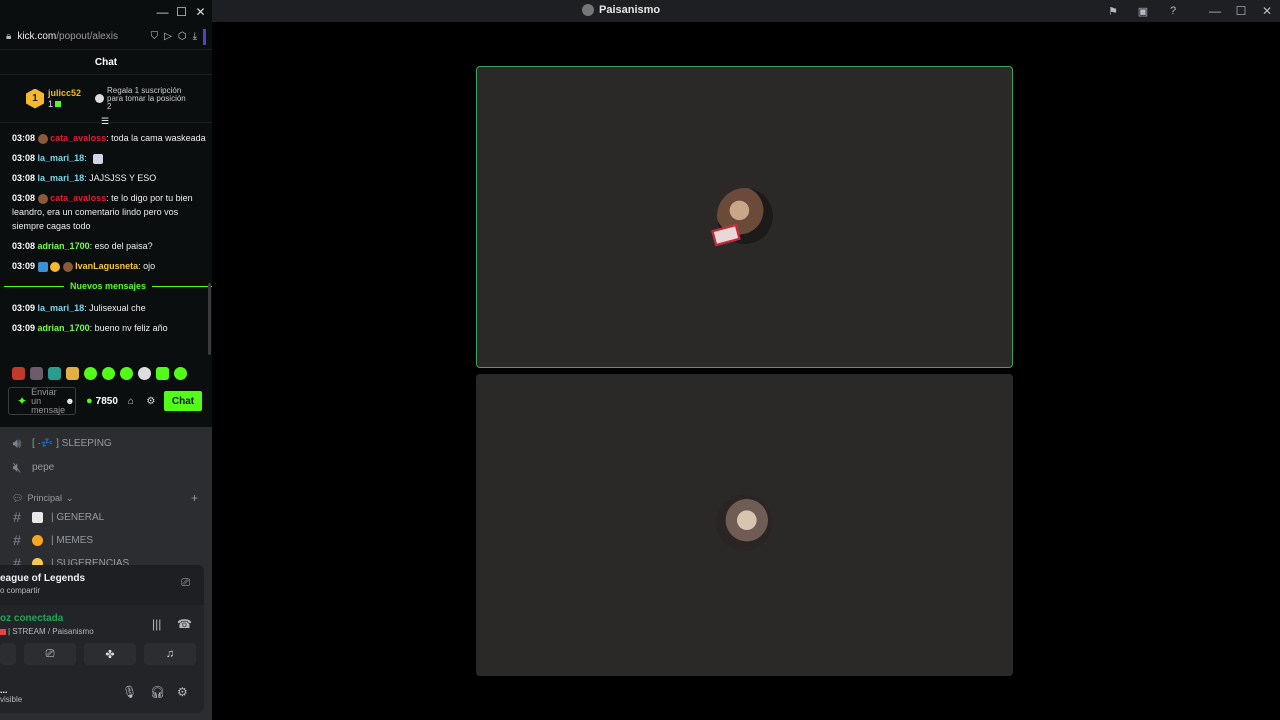 The height and width of the screenshot is (720, 1280). Describe the element at coordinates (22, 401) in the screenshot. I see `sparkle-icon: ✦` at that location.